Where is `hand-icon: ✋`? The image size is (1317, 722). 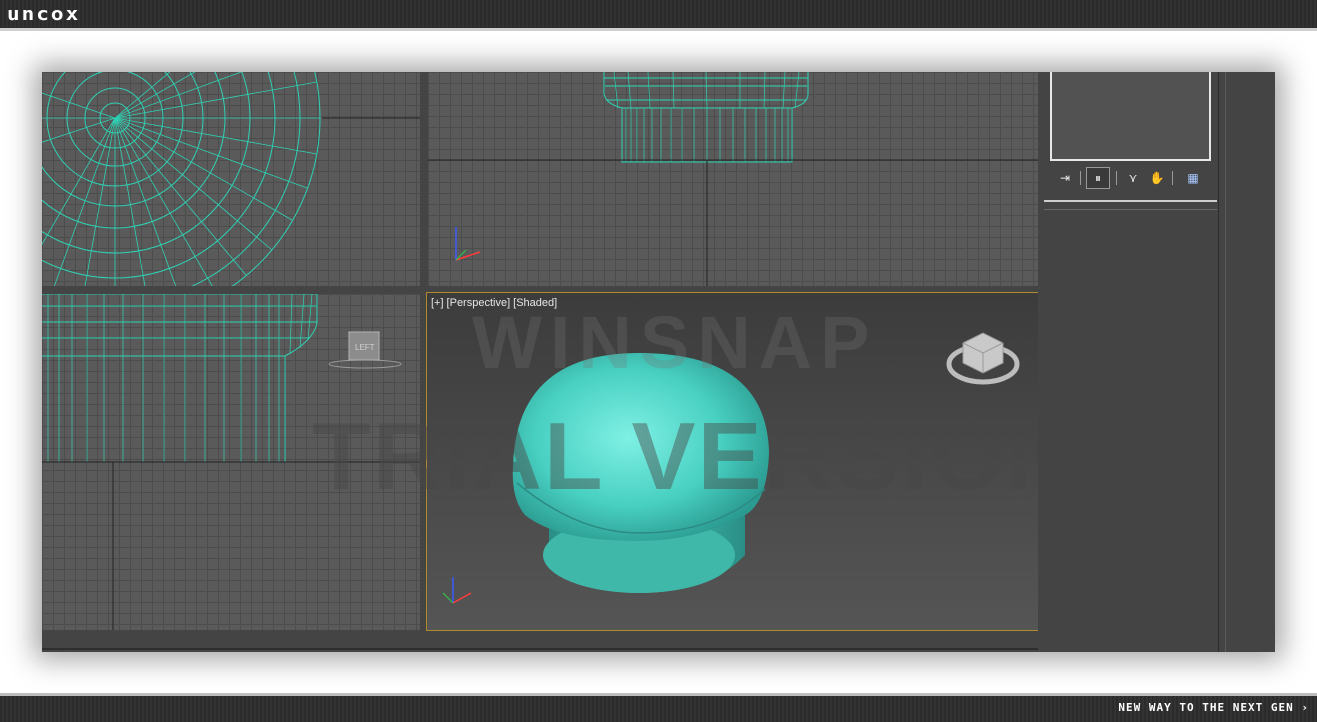 hand-icon: ✋ is located at coordinates (1157, 178).